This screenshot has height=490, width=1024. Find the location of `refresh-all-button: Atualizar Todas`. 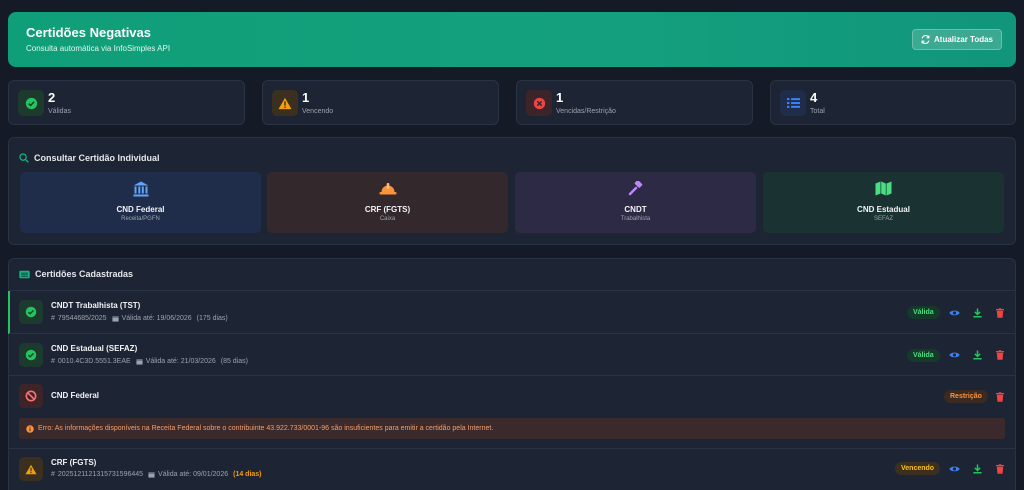

refresh-all-button: Atualizar Todas is located at coordinates (957, 39).